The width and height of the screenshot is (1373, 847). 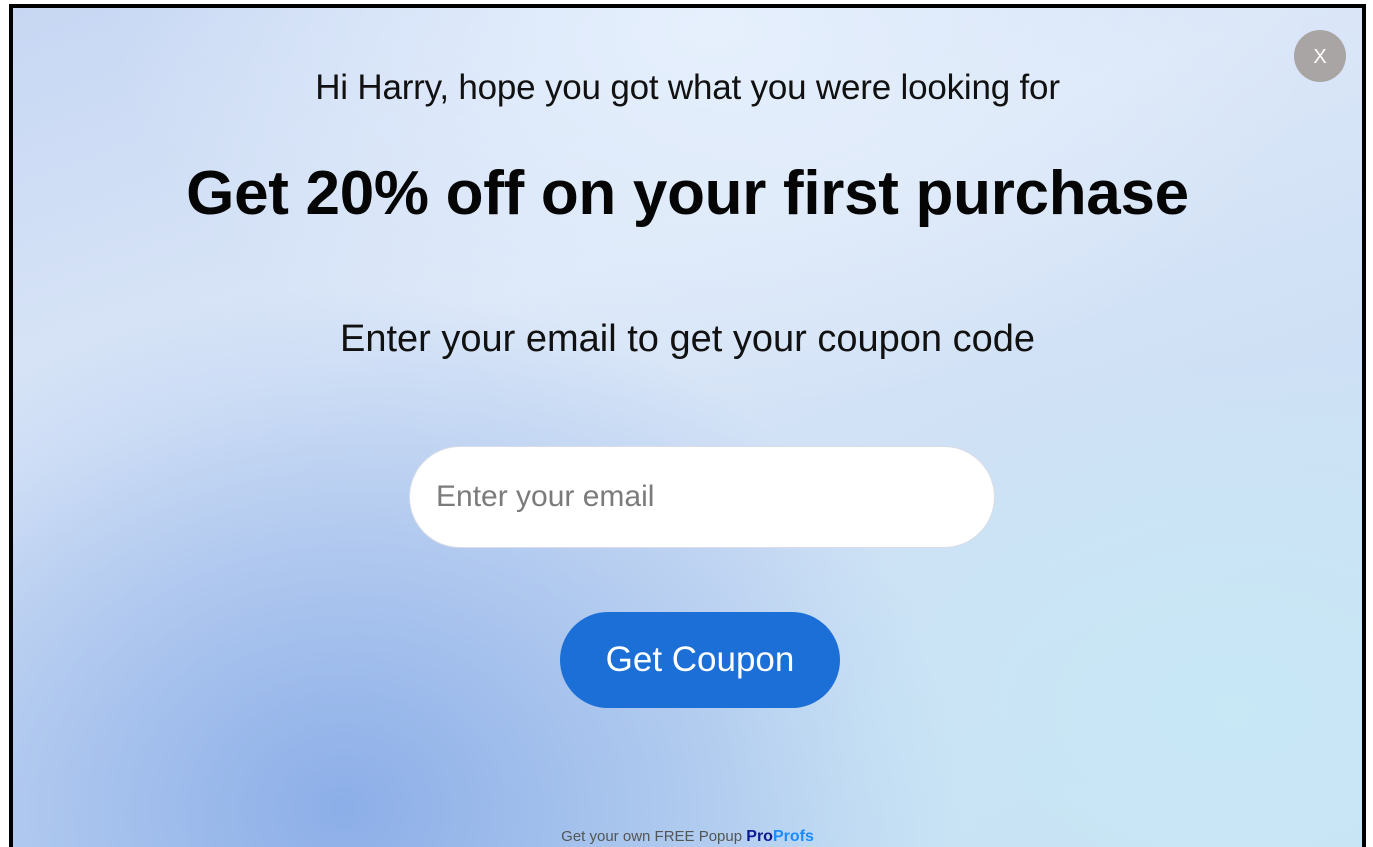 I want to click on get-coupon-button: Get Coupon, so click(x=700, y=660).